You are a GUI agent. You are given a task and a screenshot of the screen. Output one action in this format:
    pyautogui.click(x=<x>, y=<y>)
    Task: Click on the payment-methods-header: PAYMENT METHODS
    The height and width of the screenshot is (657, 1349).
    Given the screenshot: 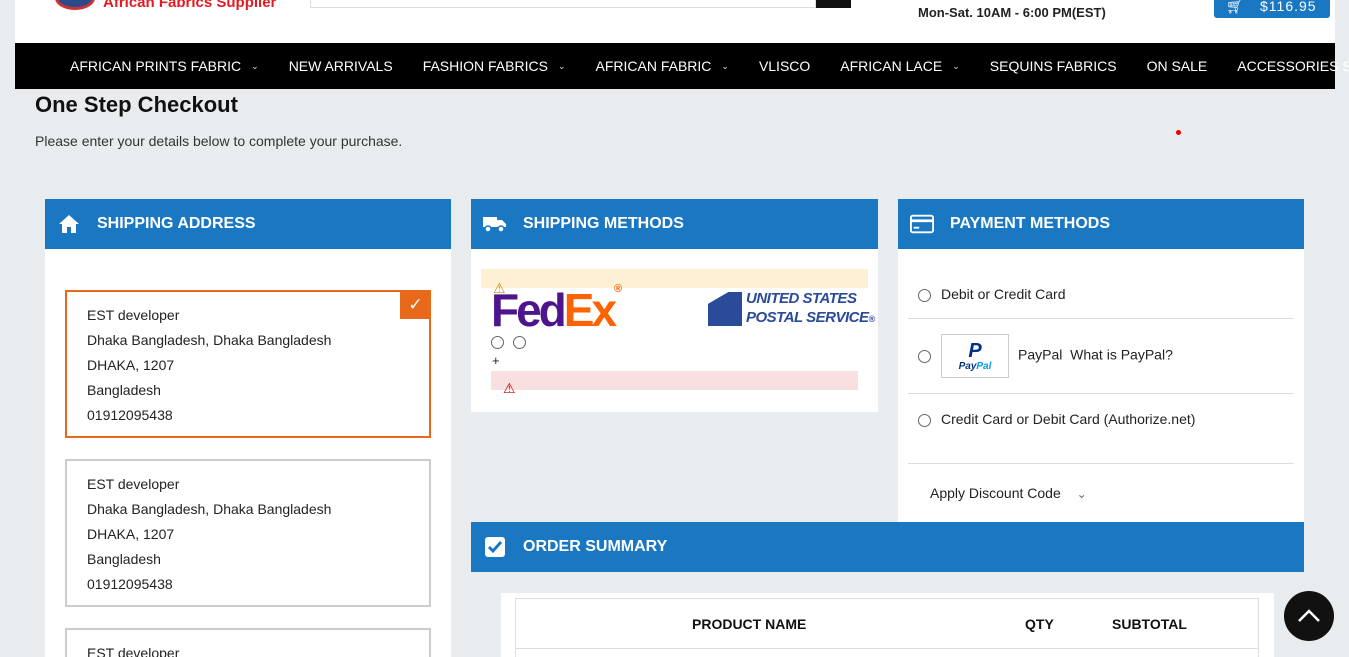 What is the action you would take?
    pyautogui.click(x=1101, y=224)
    